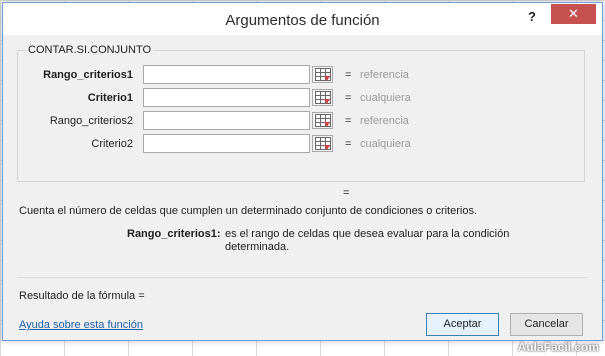 This screenshot has width=605, height=356. I want to click on divider, so click(302, 277).